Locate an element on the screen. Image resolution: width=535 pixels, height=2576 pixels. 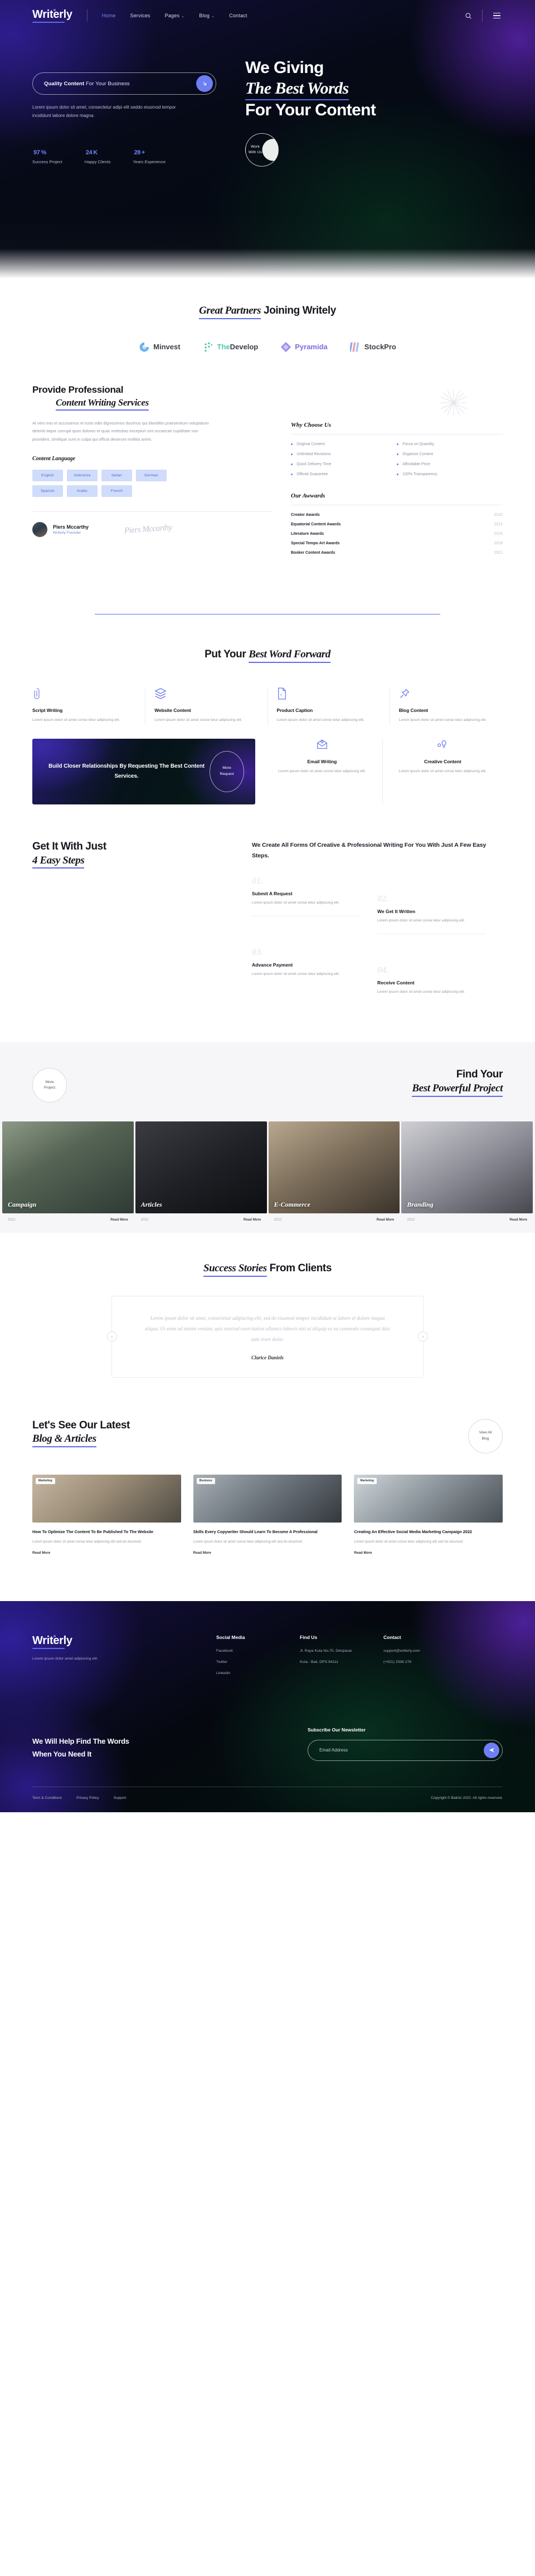
search-icon is located at coordinates (468, 15).